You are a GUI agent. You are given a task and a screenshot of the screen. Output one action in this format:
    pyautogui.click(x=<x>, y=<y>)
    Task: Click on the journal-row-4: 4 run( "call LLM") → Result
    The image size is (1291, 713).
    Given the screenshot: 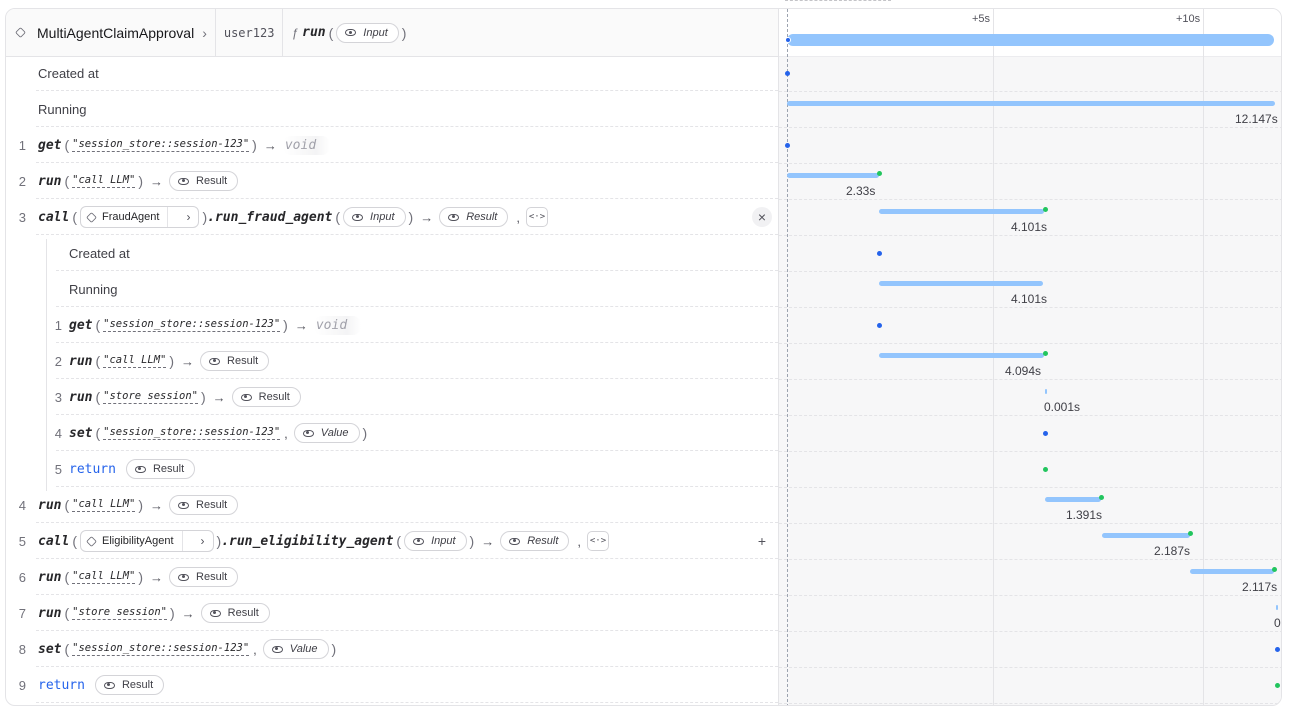 What is the action you would take?
    pyautogui.click(x=392, y=505)
    